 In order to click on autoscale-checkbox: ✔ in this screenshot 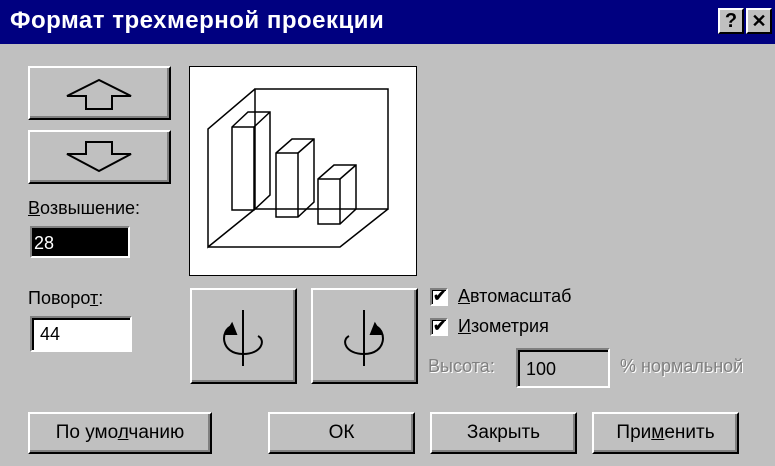, I will do `click(439, 297)`.